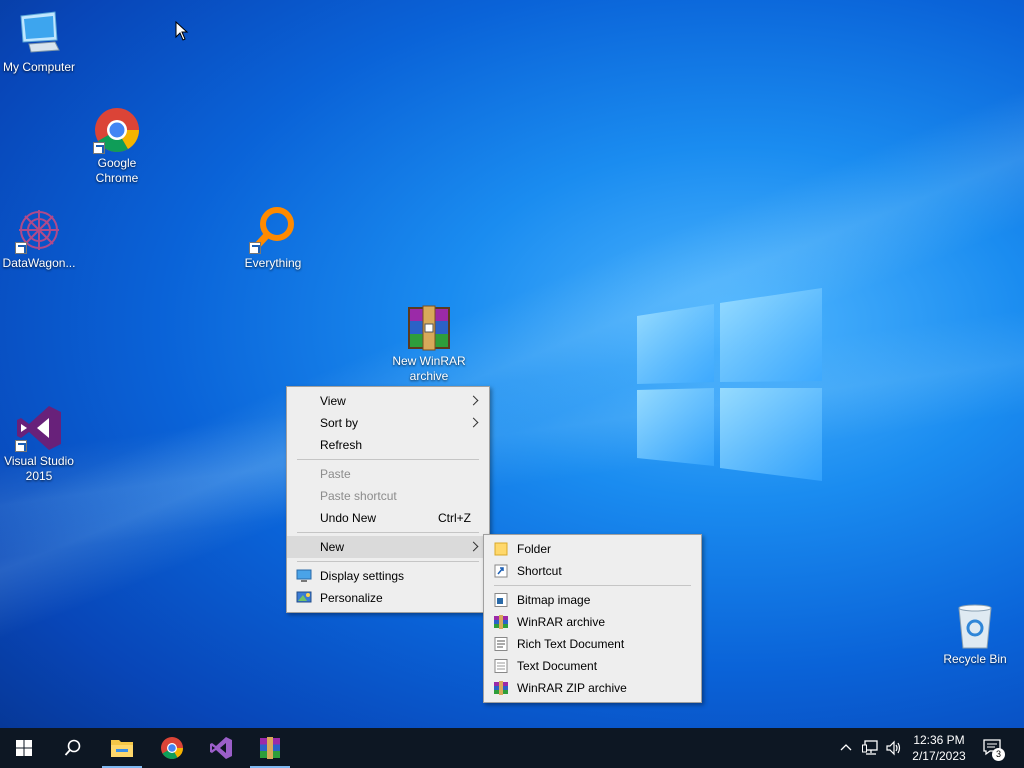 Image resolution: width=1024 pixels, height=768 pixels. Describe the element at coordinates (592, 666) in the screenshot. I see `submenu-item-text-document: Text Document` at that location.